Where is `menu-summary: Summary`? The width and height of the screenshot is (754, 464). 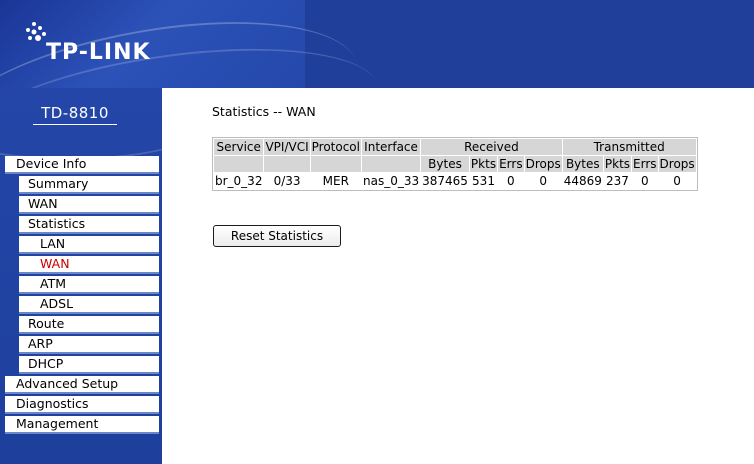
menu-summary: Summary is located at coordinates (89, 185).